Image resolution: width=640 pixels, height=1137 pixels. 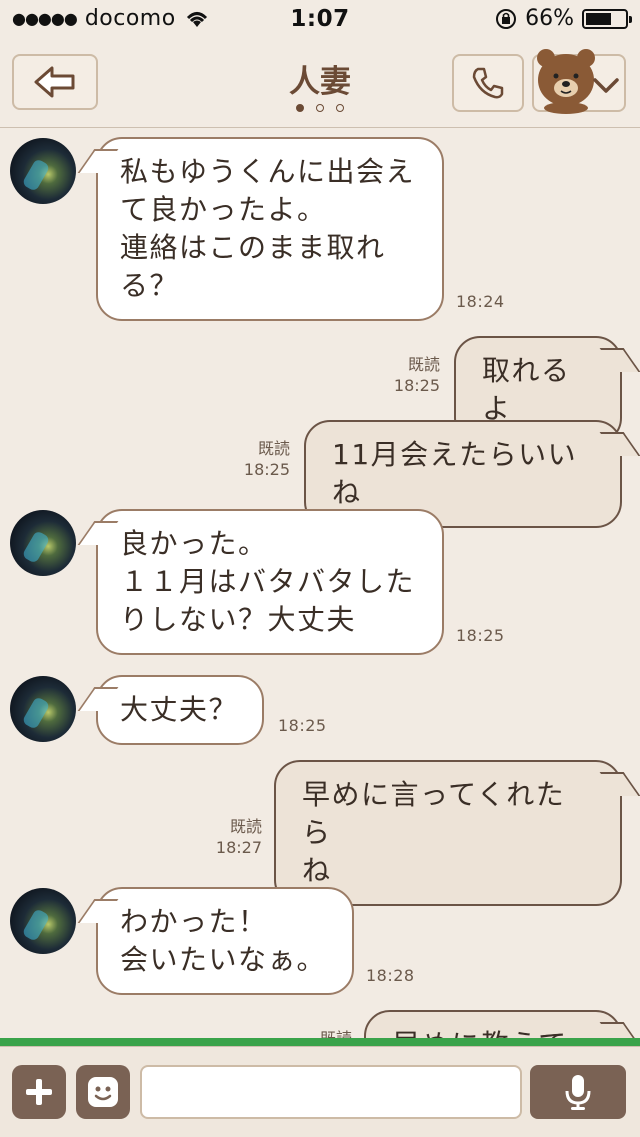 I want to click on message-time: 18:28, so click(x=390, y=975).